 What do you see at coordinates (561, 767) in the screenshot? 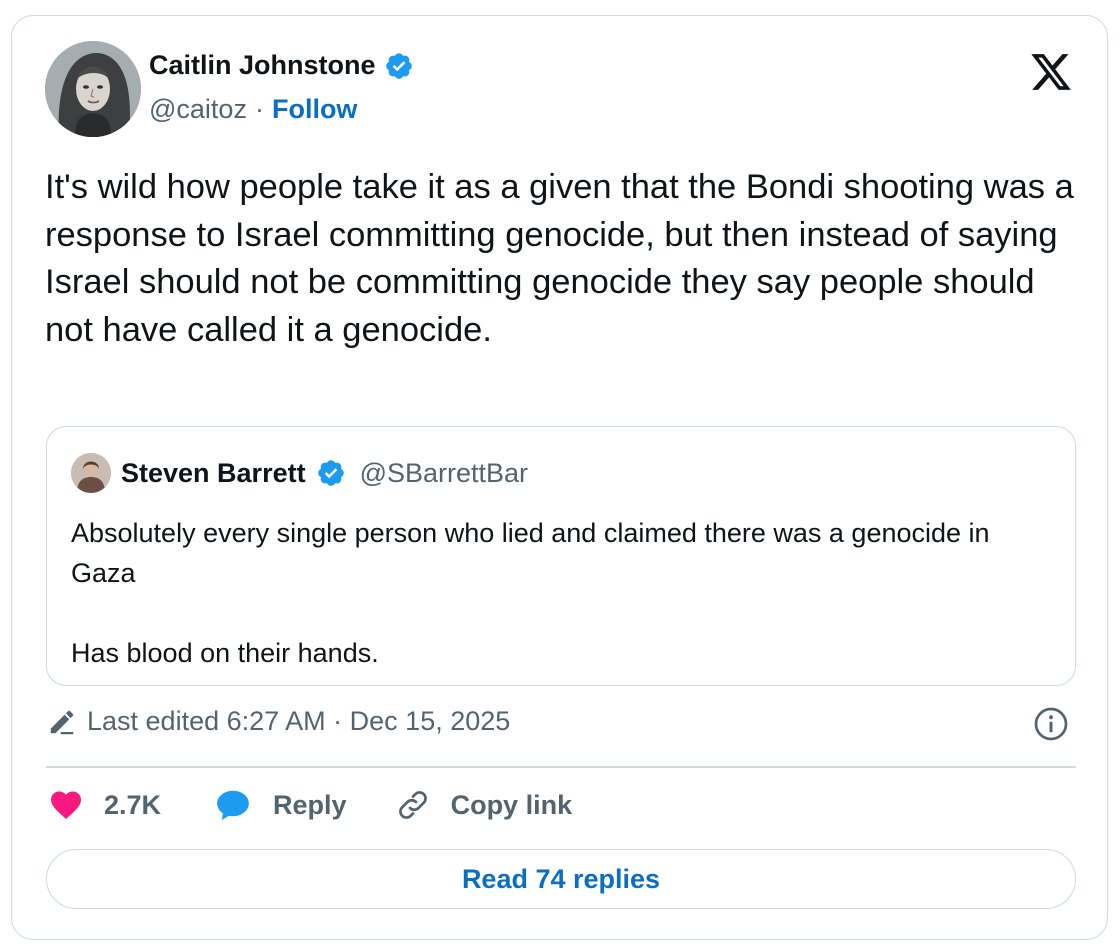
I see `divider` at bounding box center [561, 767].